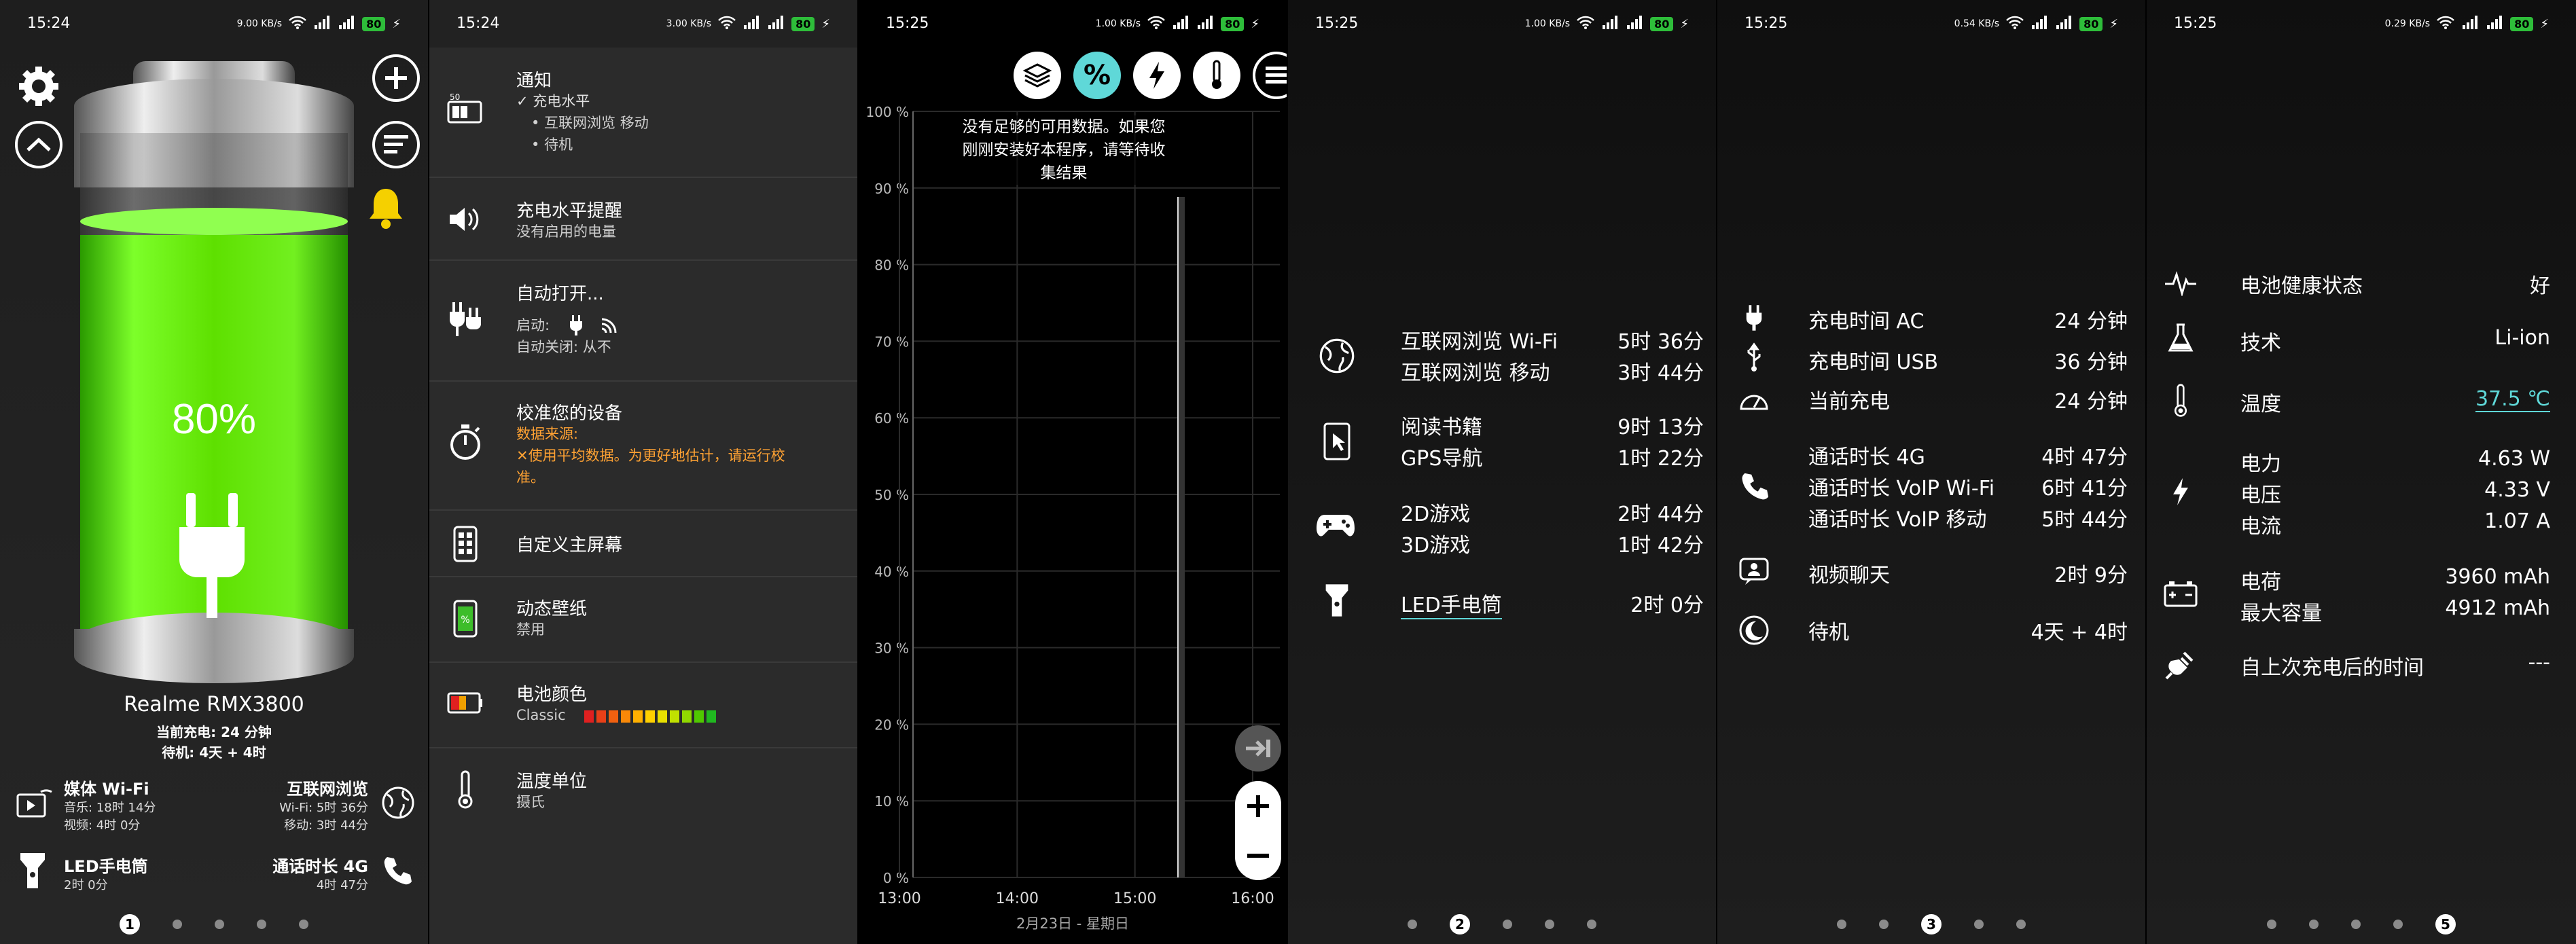 This screenshot has width=2576, height=944. What do you see at coordinates (1874, 362) in the screenshot?
I see `charge-label: 充电时间 USB` at bounding box center [1874, 362].